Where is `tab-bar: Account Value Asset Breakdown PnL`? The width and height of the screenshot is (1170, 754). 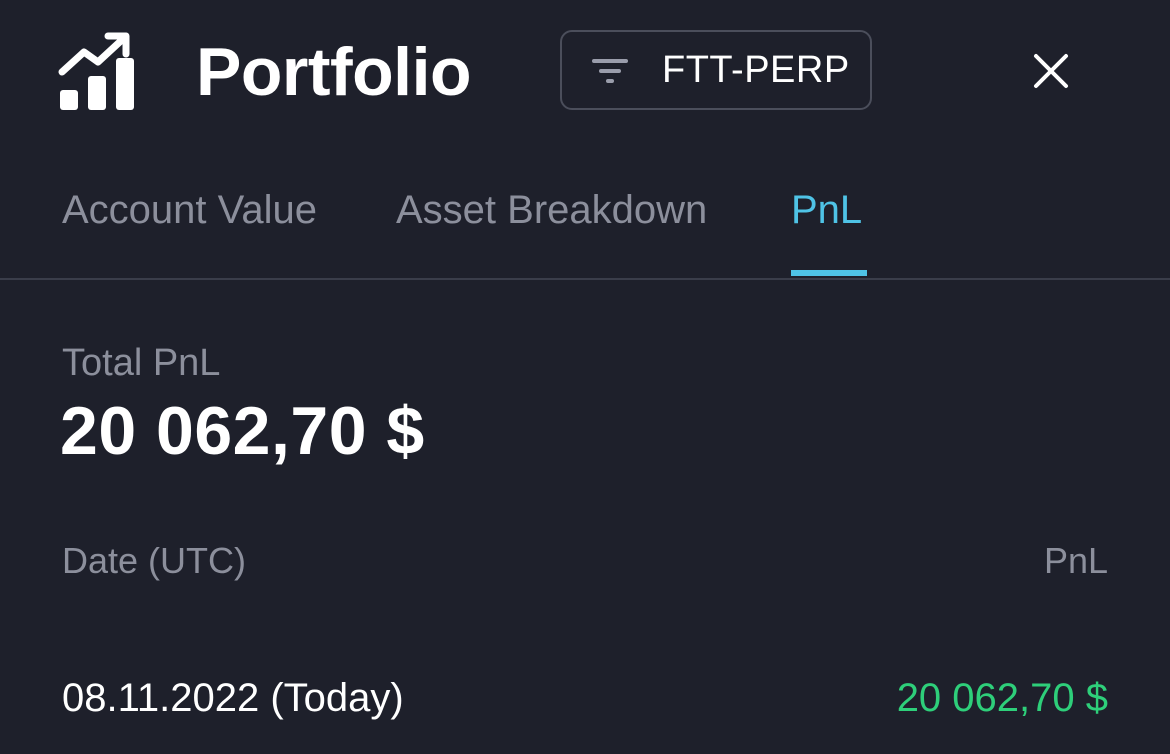 tab-bar: Account Value Asset Breakdown PnL is located at coordinates (585, 225).